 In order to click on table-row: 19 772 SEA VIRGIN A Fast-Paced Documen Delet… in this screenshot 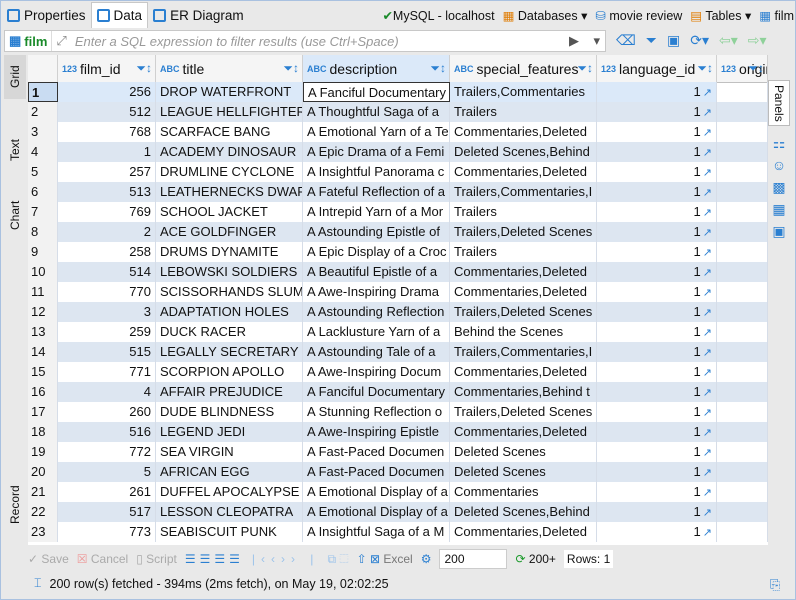, I will do `click(398, 452)`.